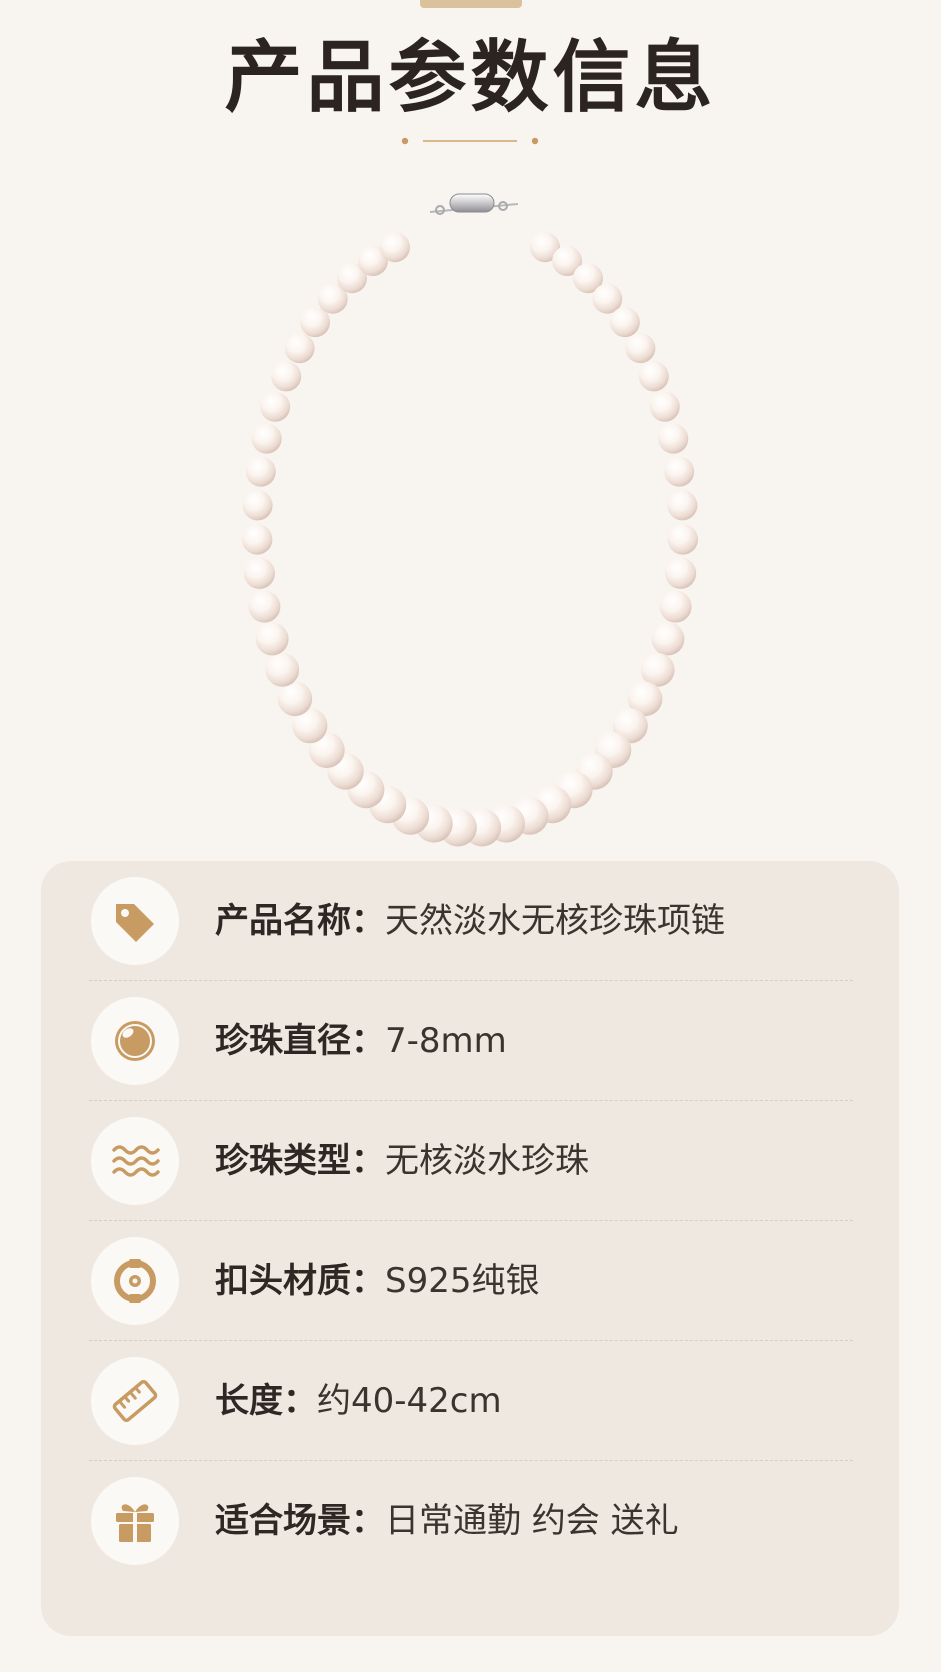 The image size is (941, 1672). What do you see at coordinates (532, 1521) in the screenshot?
I see `spec-value: 日常通勤 约会 送礼` at bounding box center [532, 1521].